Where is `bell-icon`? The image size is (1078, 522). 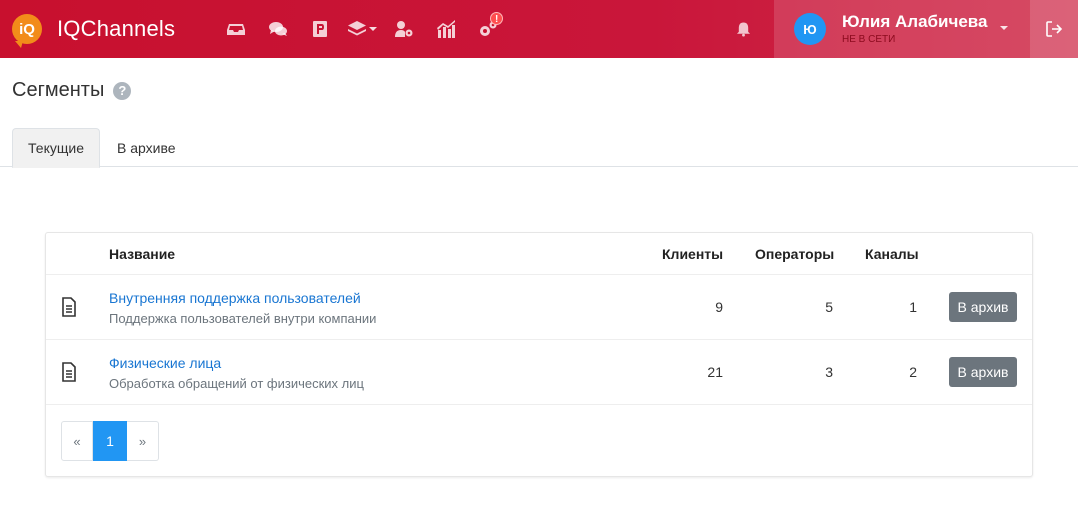 bell-icon is located at coordinates (743, 29).